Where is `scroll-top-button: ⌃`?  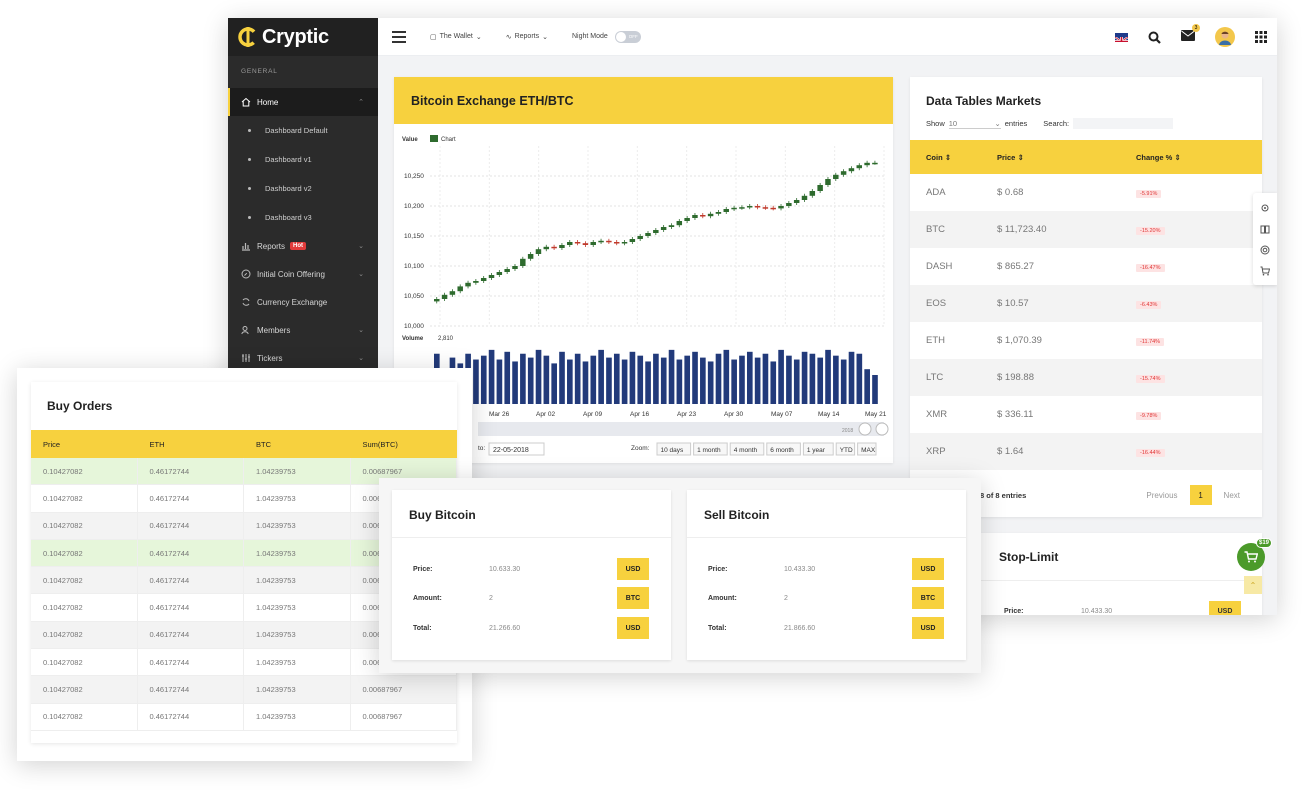 scroll-top-button: ⌃ is located at coordinates (1253, 585).